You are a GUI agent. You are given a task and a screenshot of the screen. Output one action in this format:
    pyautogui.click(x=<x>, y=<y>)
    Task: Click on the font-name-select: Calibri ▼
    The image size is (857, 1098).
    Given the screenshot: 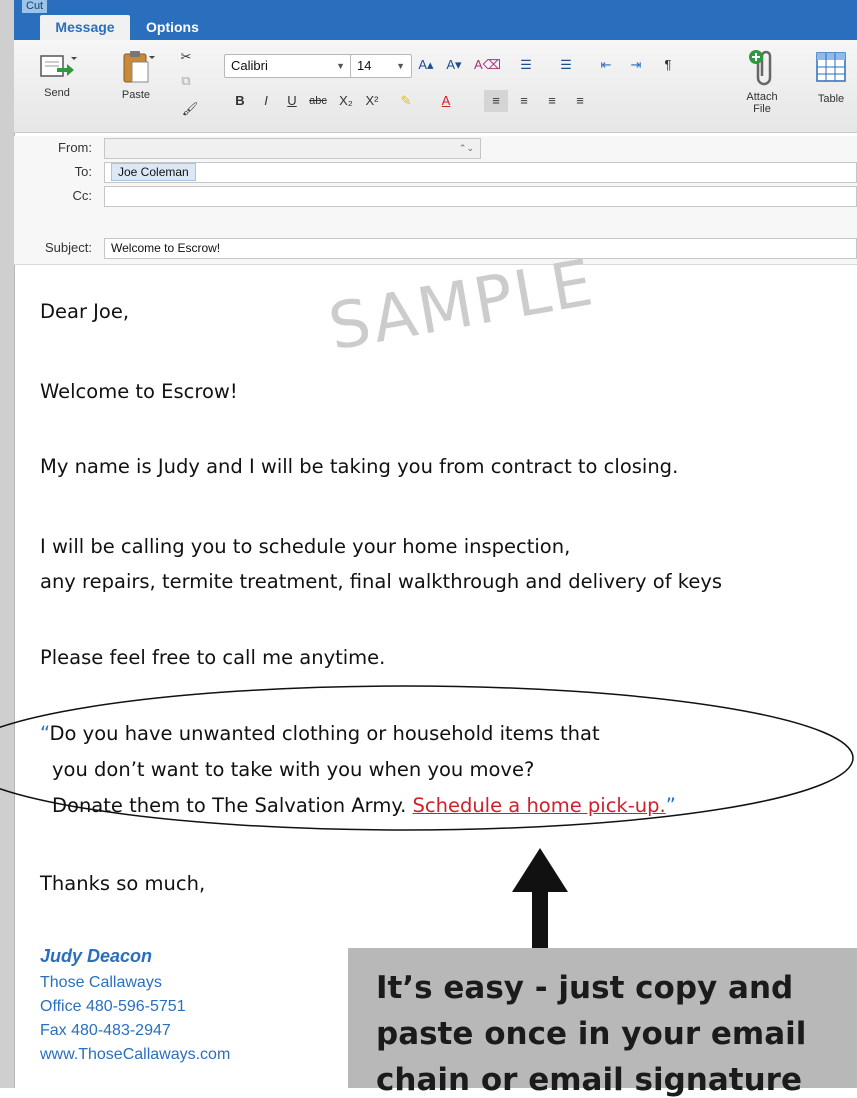 What is the action you would take?
    pyautogui.click(x=288, y=66)
    